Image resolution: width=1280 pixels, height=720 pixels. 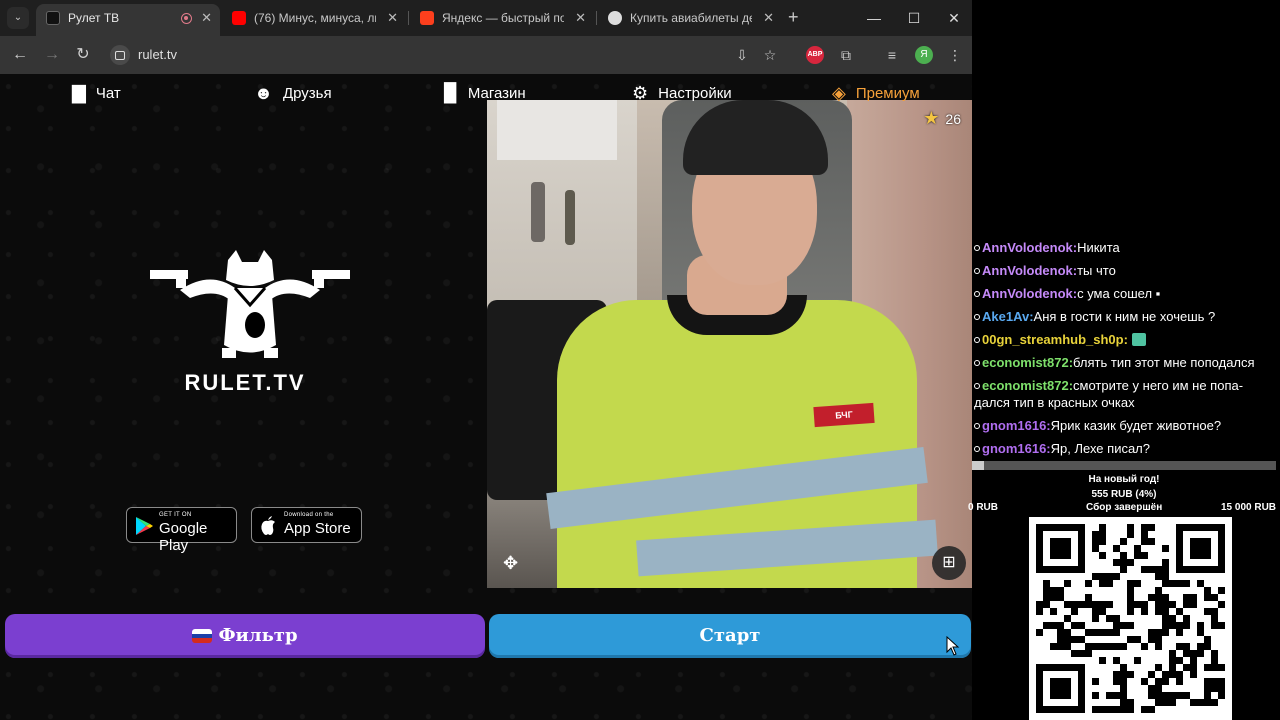 I want to click on bookmark-star-icon: ☆, so click(x=770, y=55).